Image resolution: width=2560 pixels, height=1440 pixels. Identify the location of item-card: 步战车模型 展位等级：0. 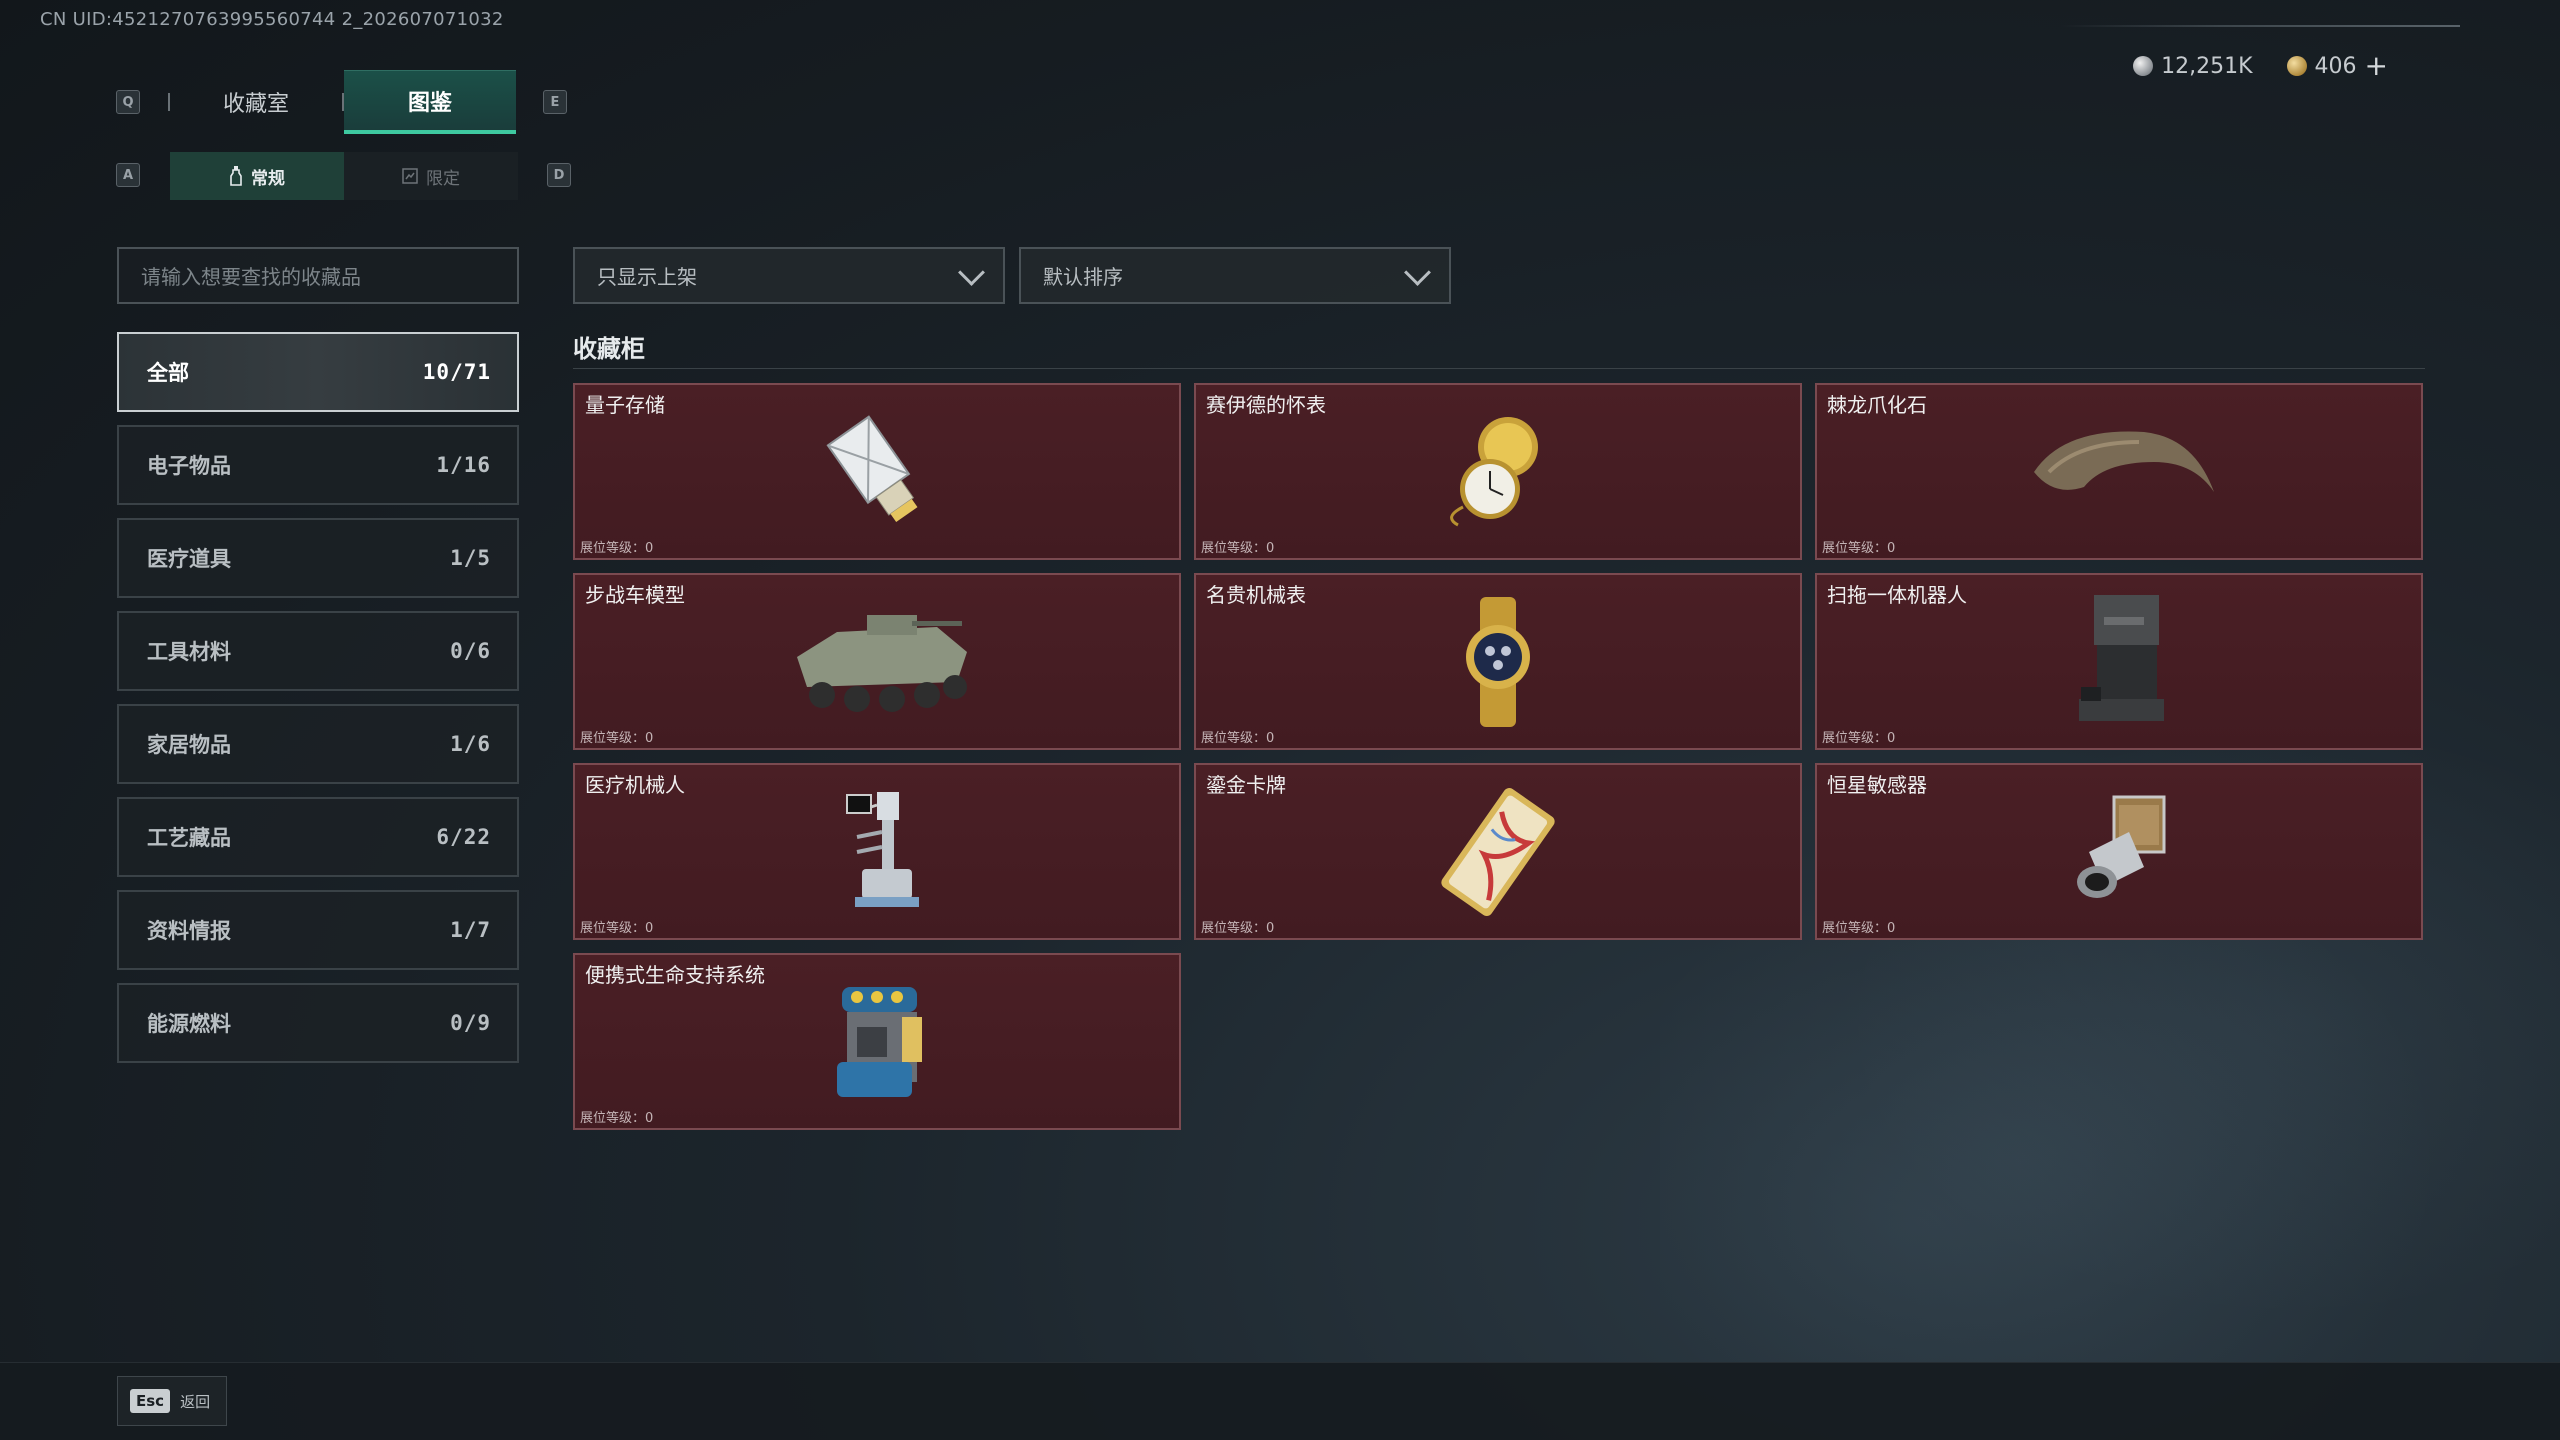
(877, 661).